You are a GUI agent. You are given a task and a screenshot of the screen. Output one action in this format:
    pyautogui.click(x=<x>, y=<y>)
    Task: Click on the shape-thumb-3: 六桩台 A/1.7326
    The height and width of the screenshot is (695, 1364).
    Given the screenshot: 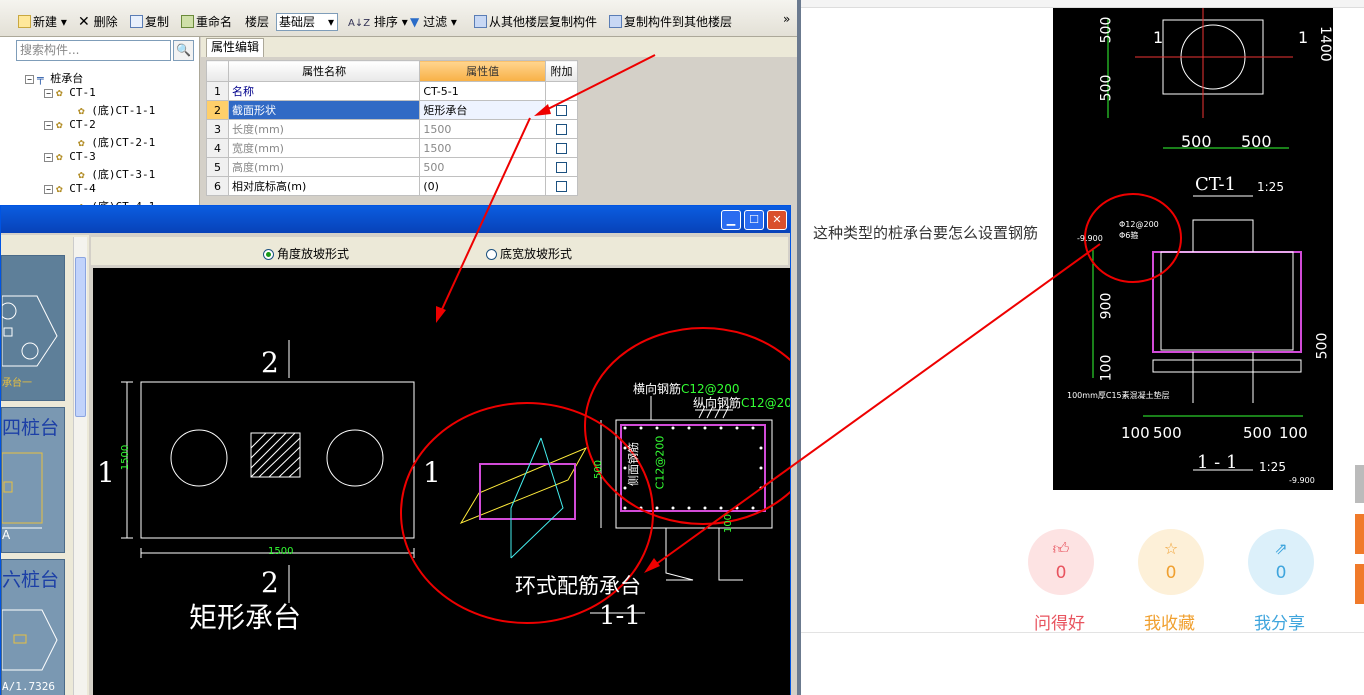 What is the action you would take?
    pyautogui.click(x=33, y=627)
    